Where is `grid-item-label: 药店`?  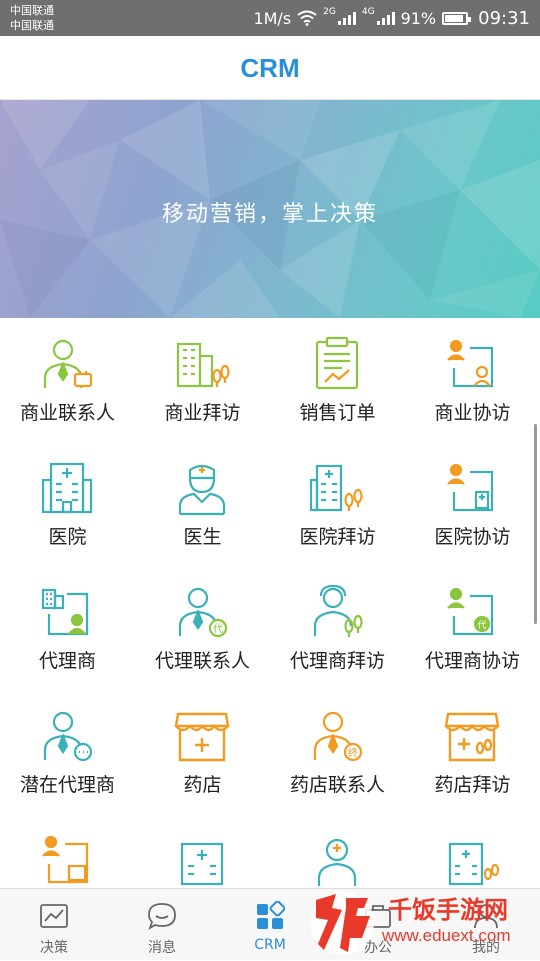
grid-item-label: 药店 is located at coordinates (202, 785).